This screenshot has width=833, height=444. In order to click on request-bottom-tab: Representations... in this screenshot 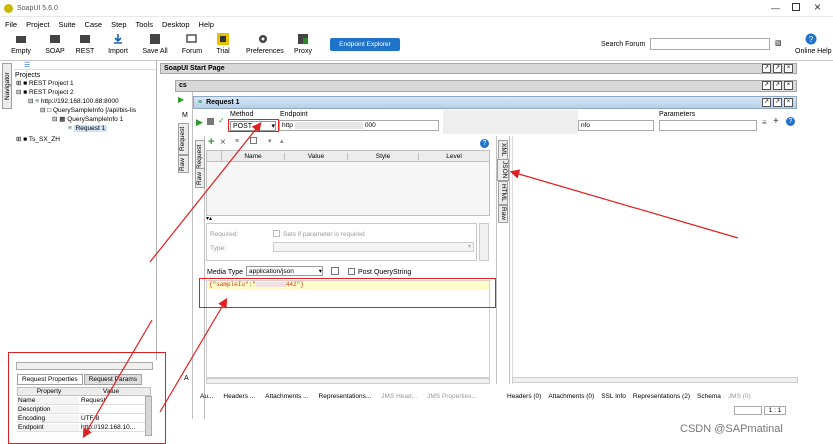, I will do `click(345, 396)`.